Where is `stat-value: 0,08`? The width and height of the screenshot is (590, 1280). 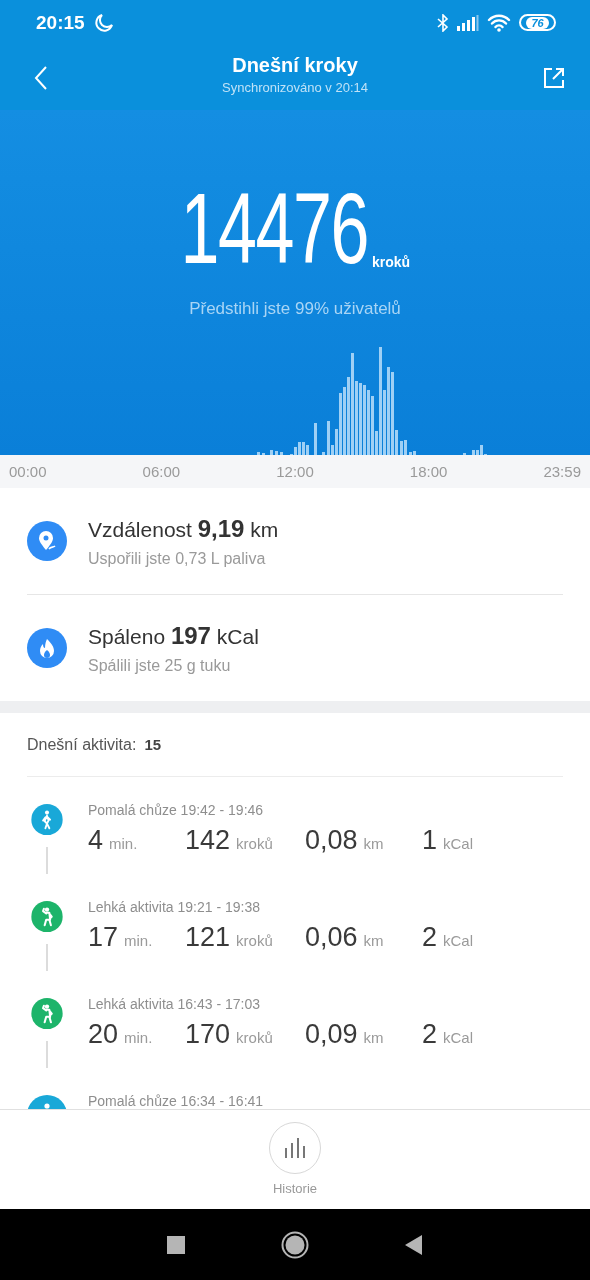
stat-value: 0,08 is located at coordinates (331, 840).